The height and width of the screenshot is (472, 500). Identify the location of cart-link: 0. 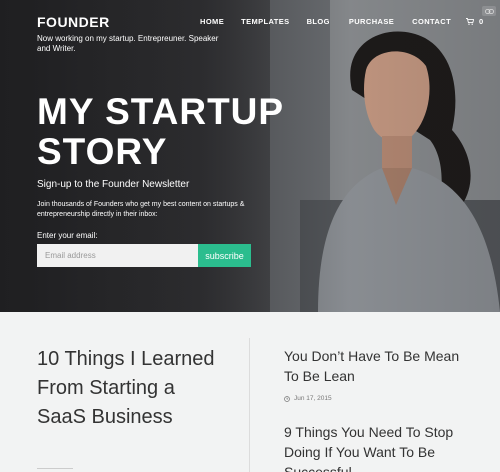
(474, 21).